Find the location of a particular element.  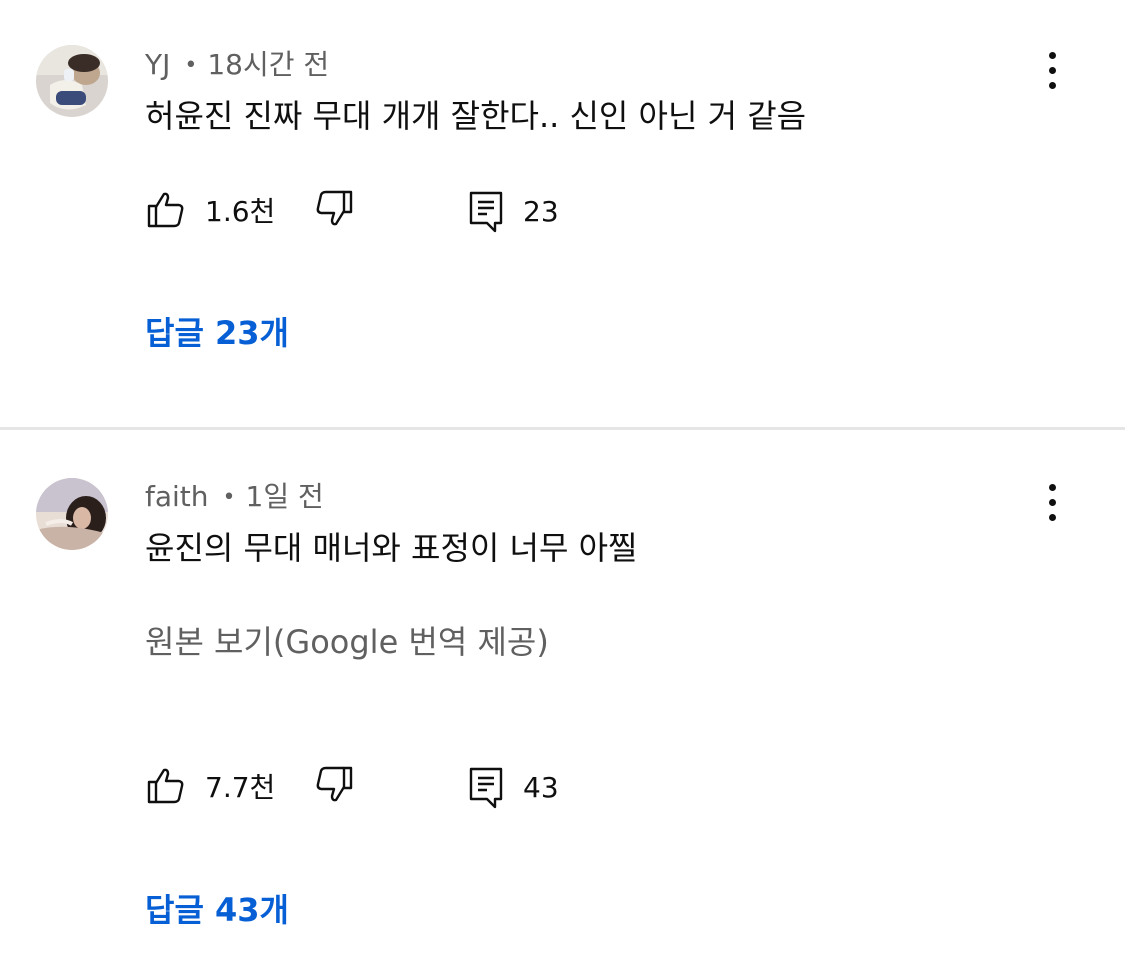

view-replies-button: 답글 43개 is located at coordinates (217, 910).